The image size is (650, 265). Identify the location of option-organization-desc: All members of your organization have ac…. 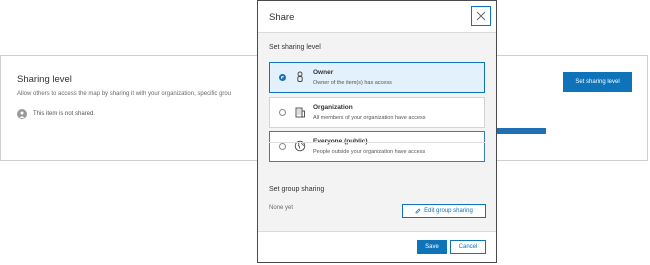
(369, 118).